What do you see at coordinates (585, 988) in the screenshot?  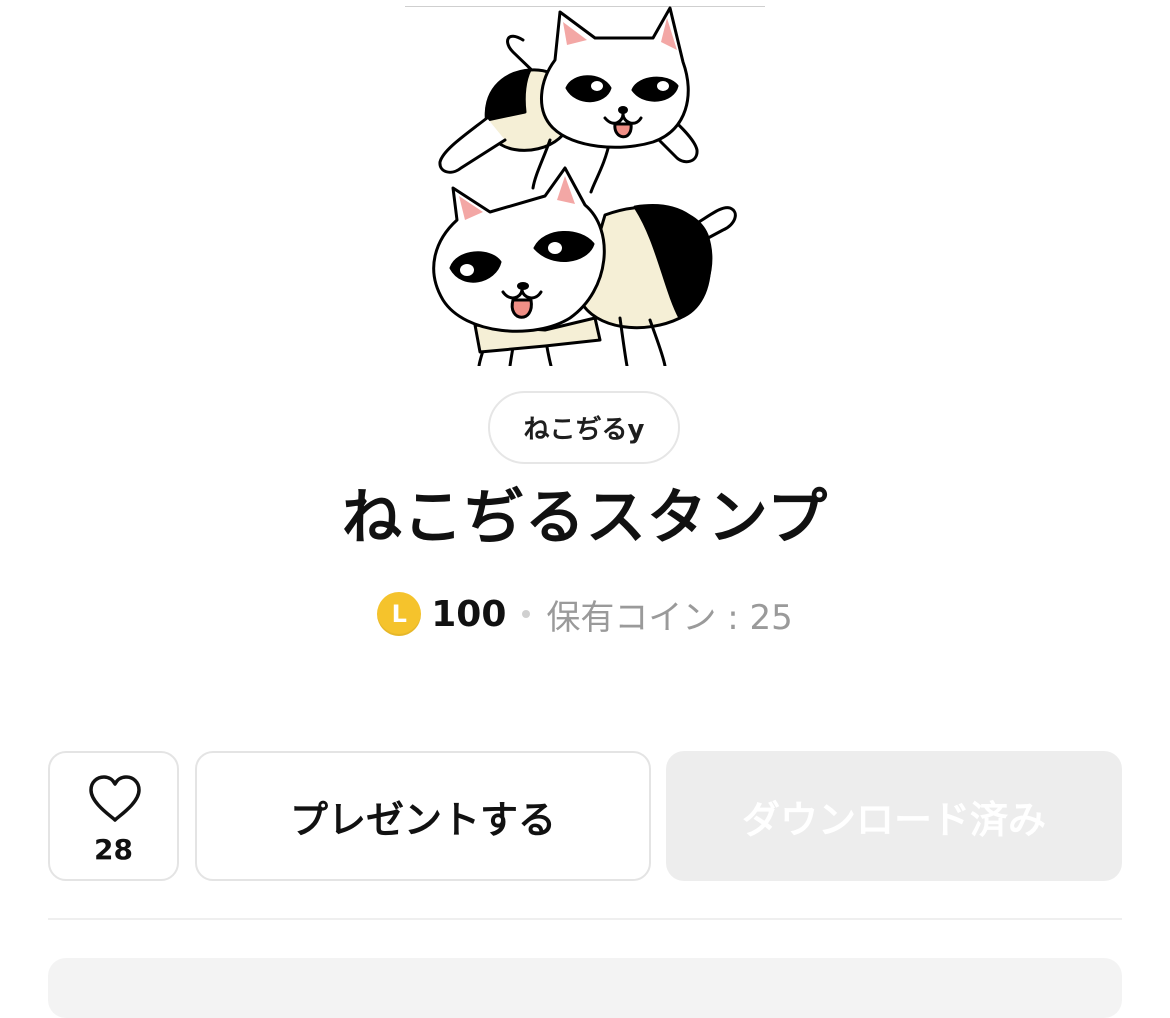 I see `bottom-panel` at bounding box center [585, 988].